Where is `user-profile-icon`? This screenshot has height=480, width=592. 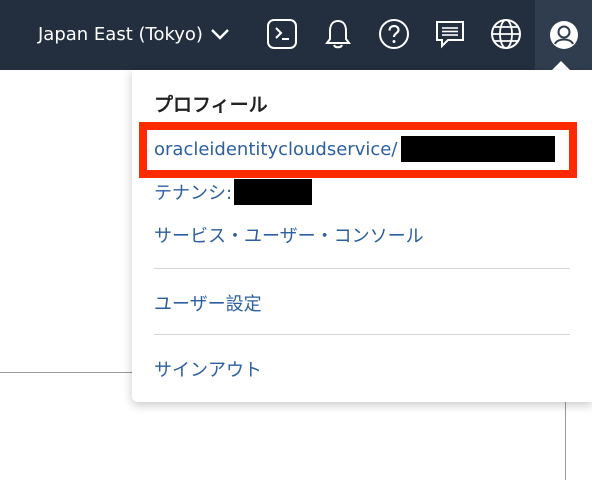 user-profile-icon is located at coordinates (563, 35).